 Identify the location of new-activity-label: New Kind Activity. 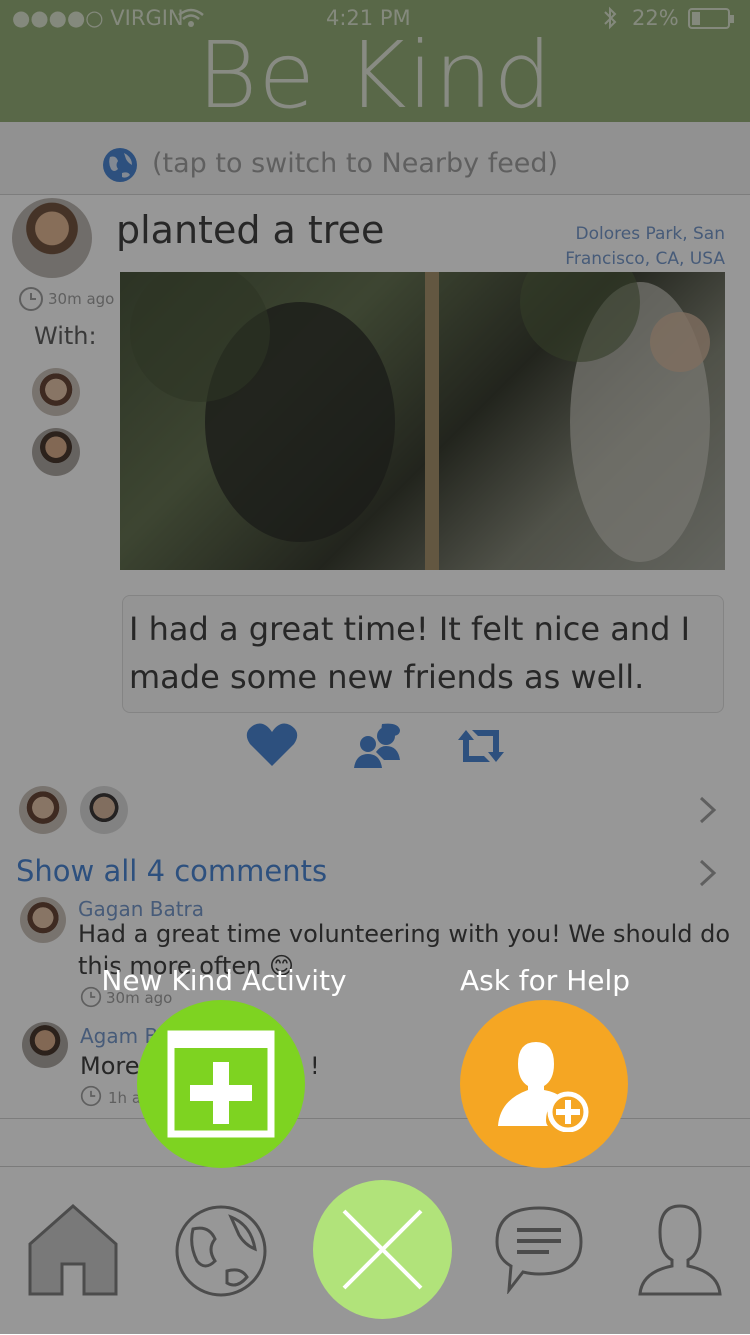
(224, 980).